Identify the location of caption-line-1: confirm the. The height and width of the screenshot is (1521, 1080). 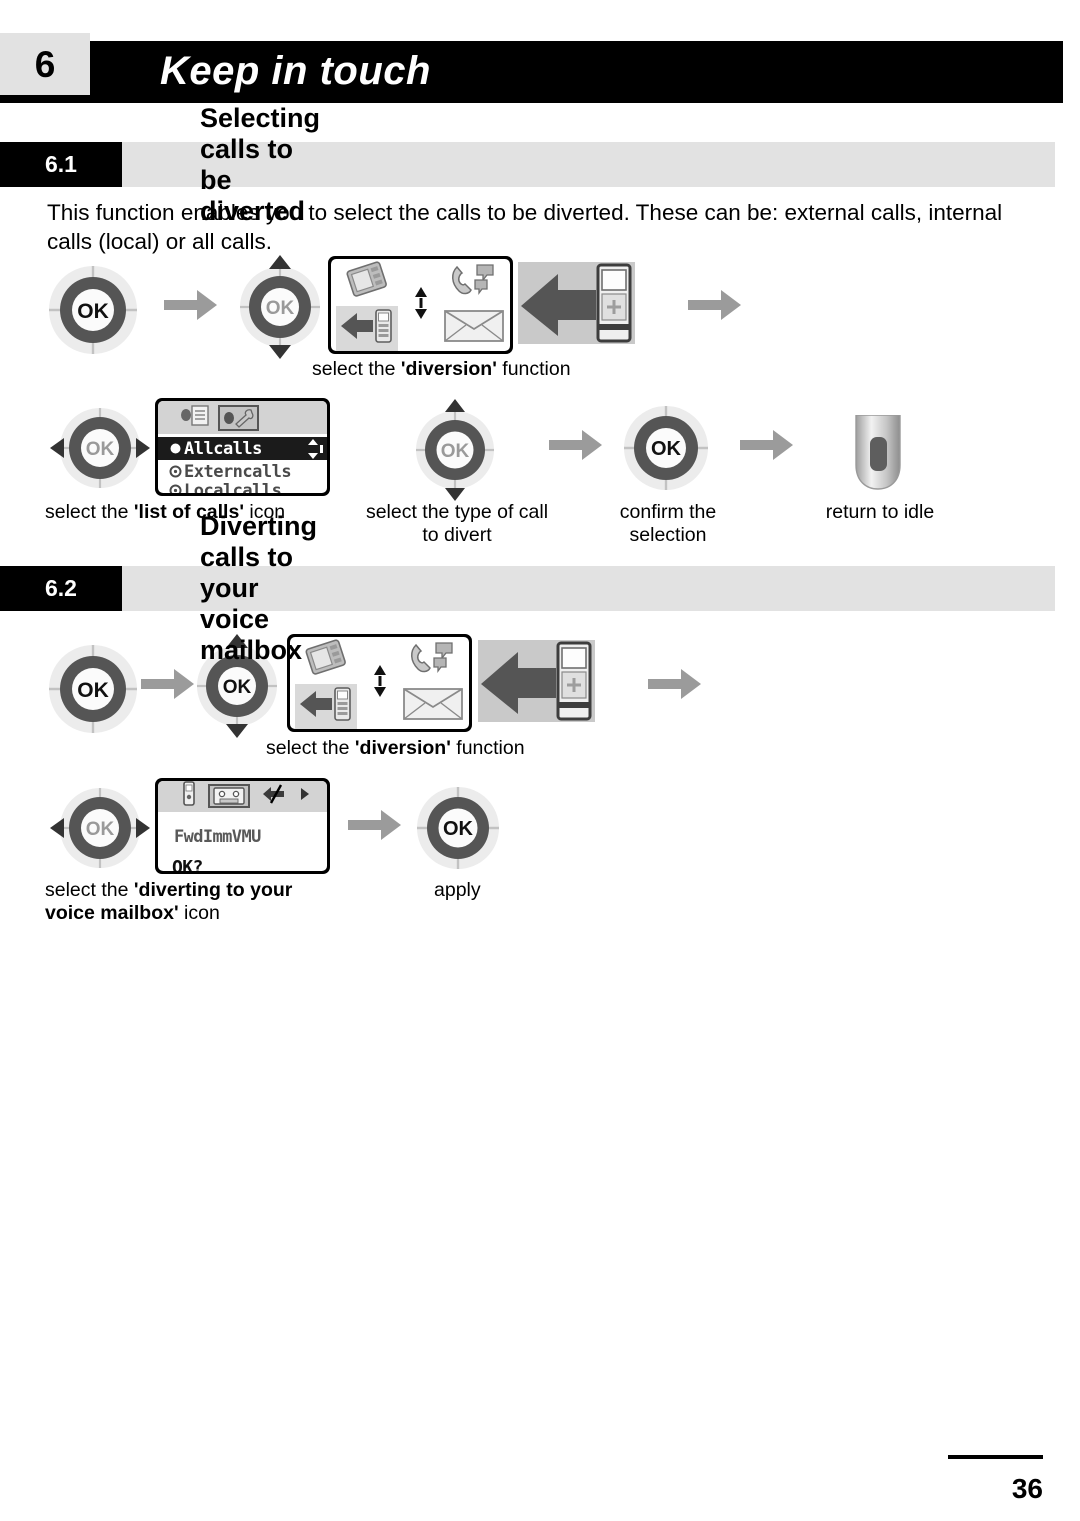
(668, 512).